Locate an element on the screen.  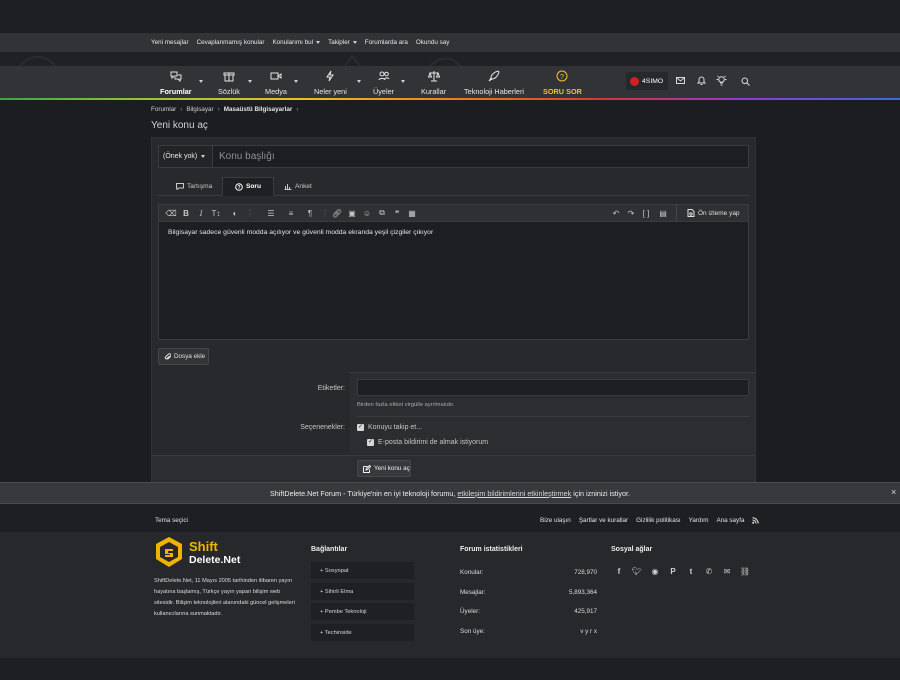
edit-icon is located at coordinates (367, 468).